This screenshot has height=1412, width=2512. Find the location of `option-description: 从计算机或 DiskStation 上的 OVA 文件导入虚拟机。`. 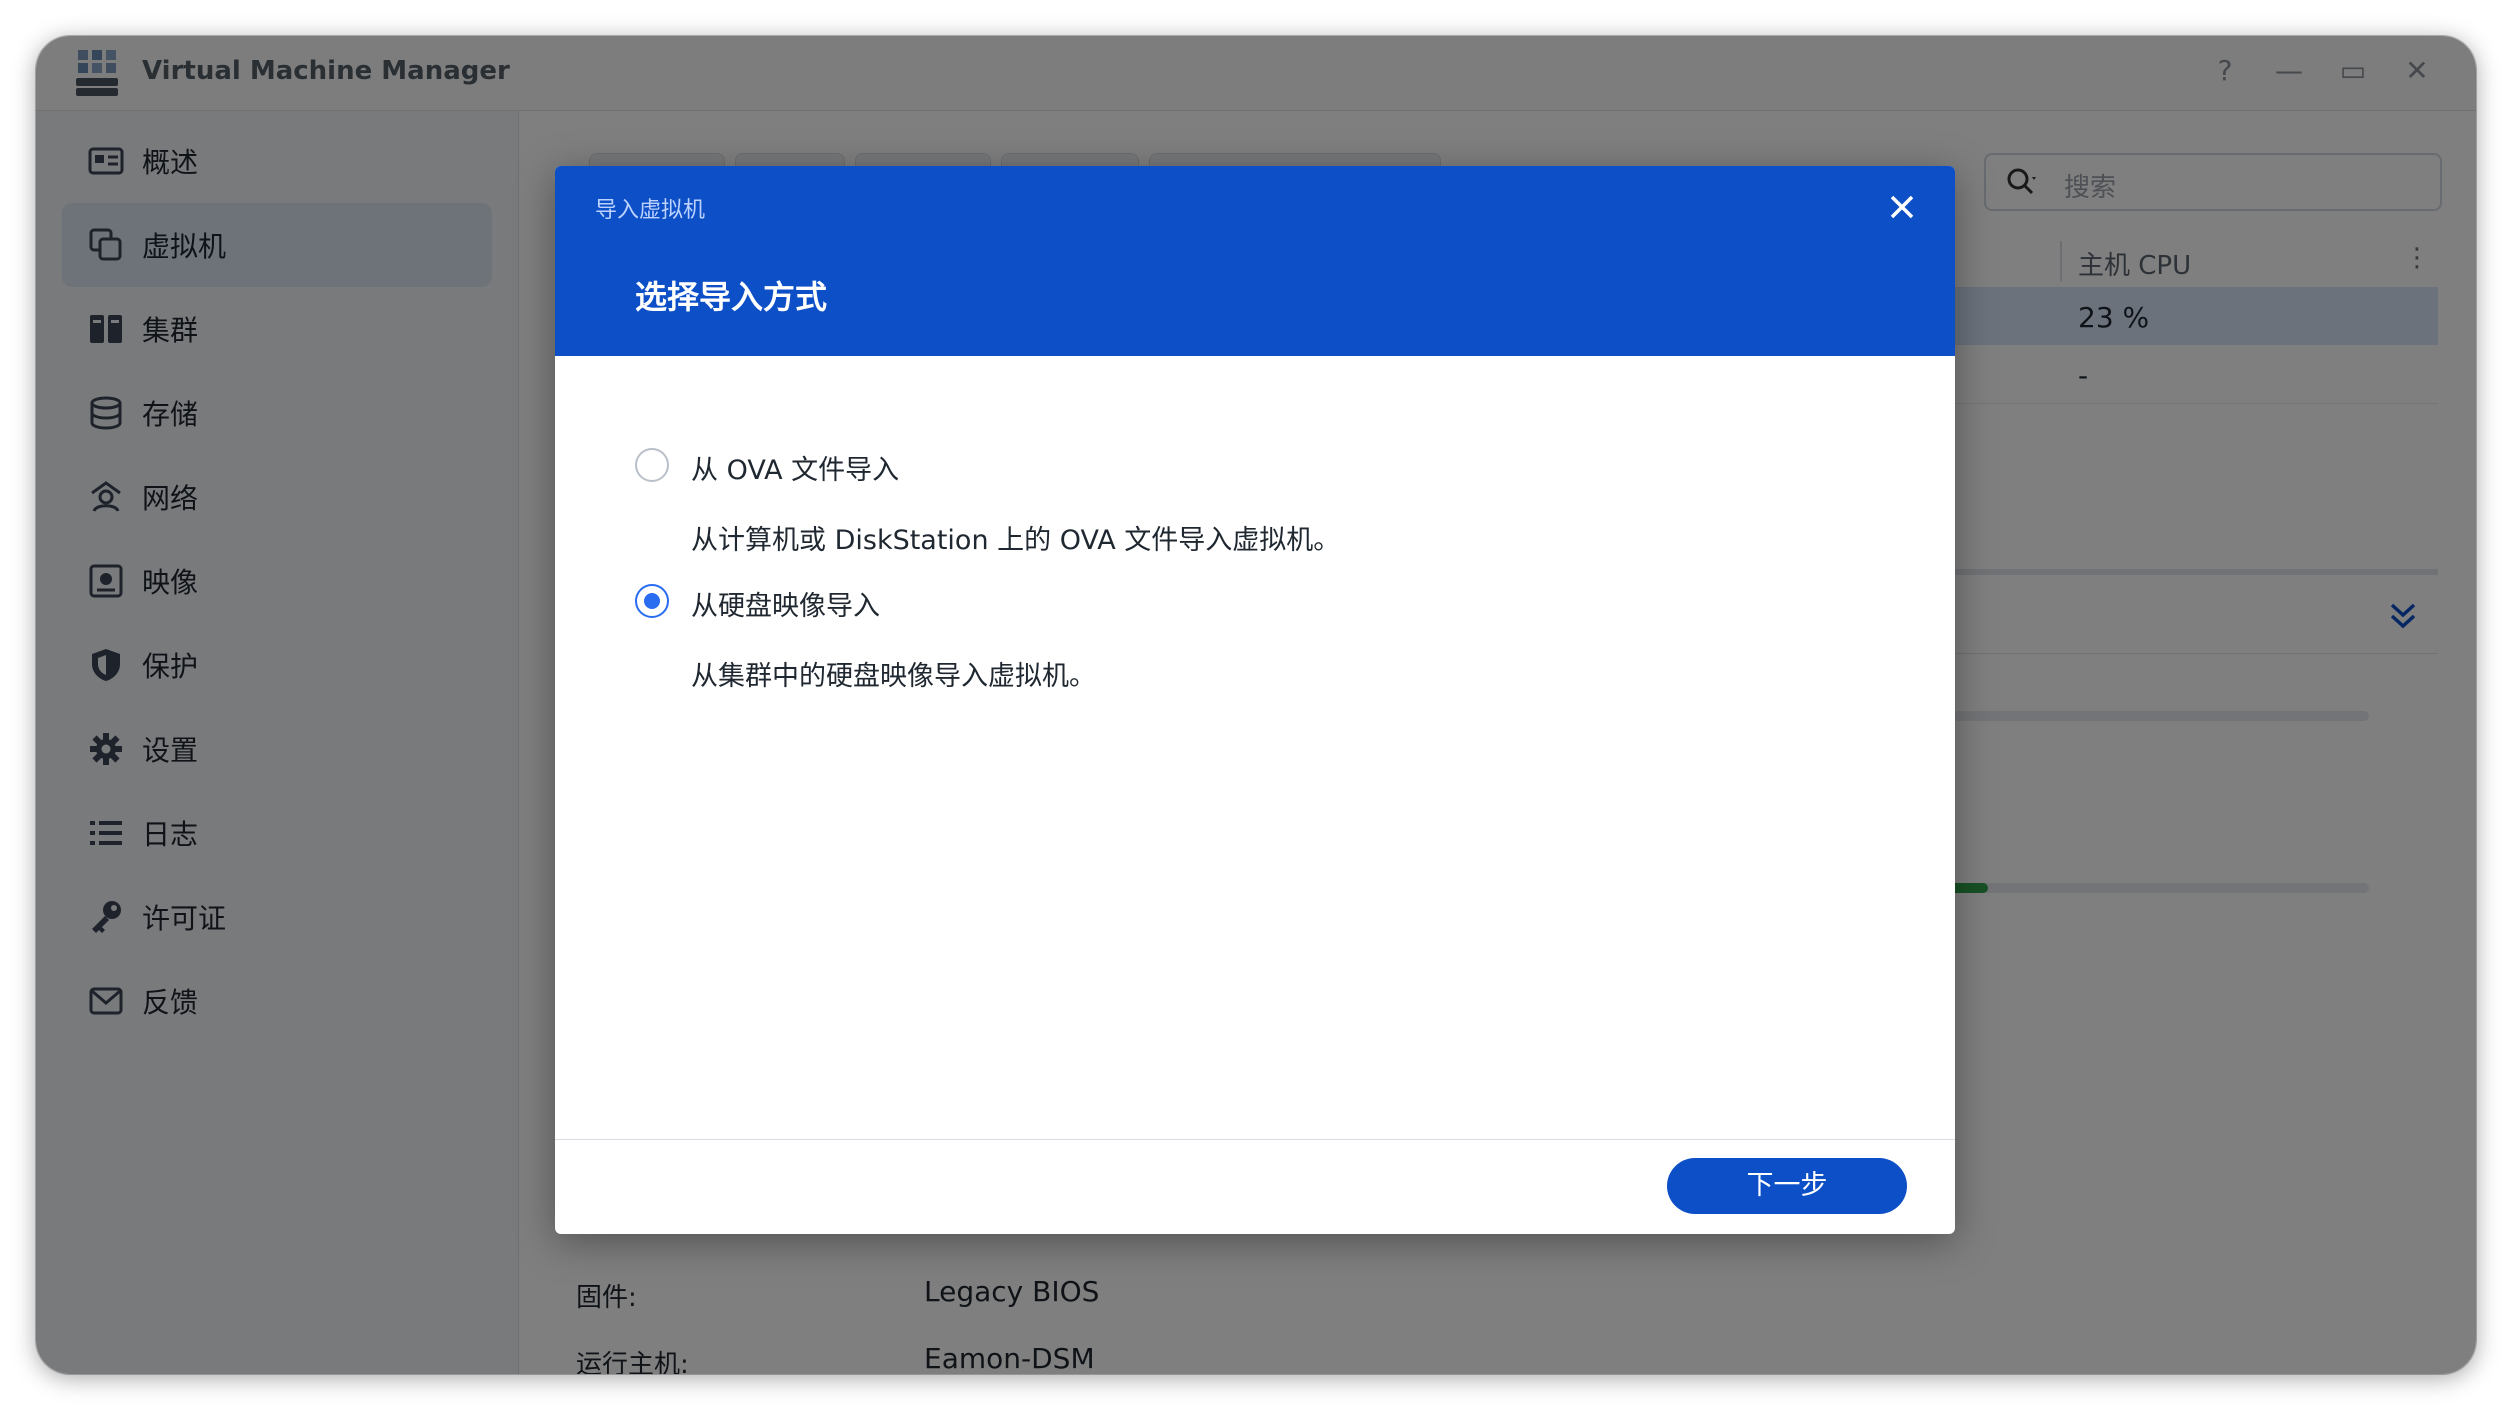

option-description: 从计算机或 DiskStation 上的 OVA 文件导入虚拟机。 is located at coordinates (1016, 540).